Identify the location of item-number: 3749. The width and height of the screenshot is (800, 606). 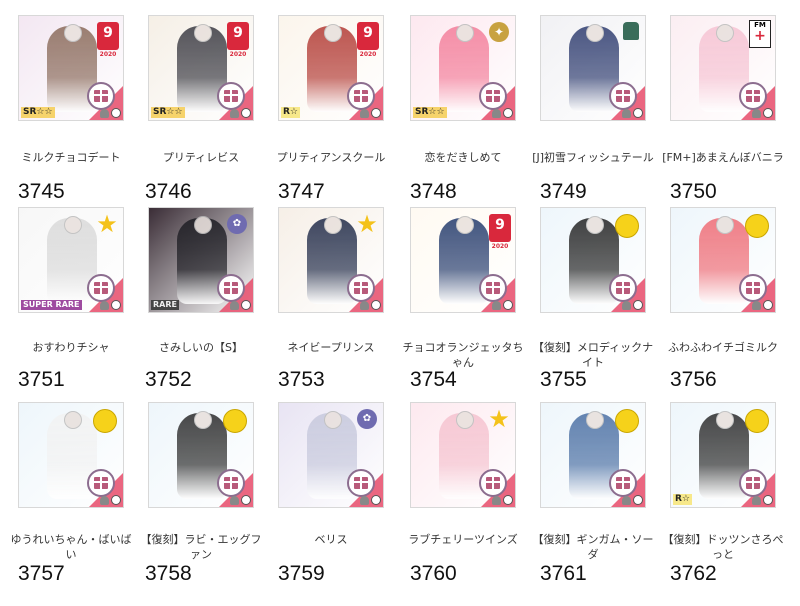
(563, 191).